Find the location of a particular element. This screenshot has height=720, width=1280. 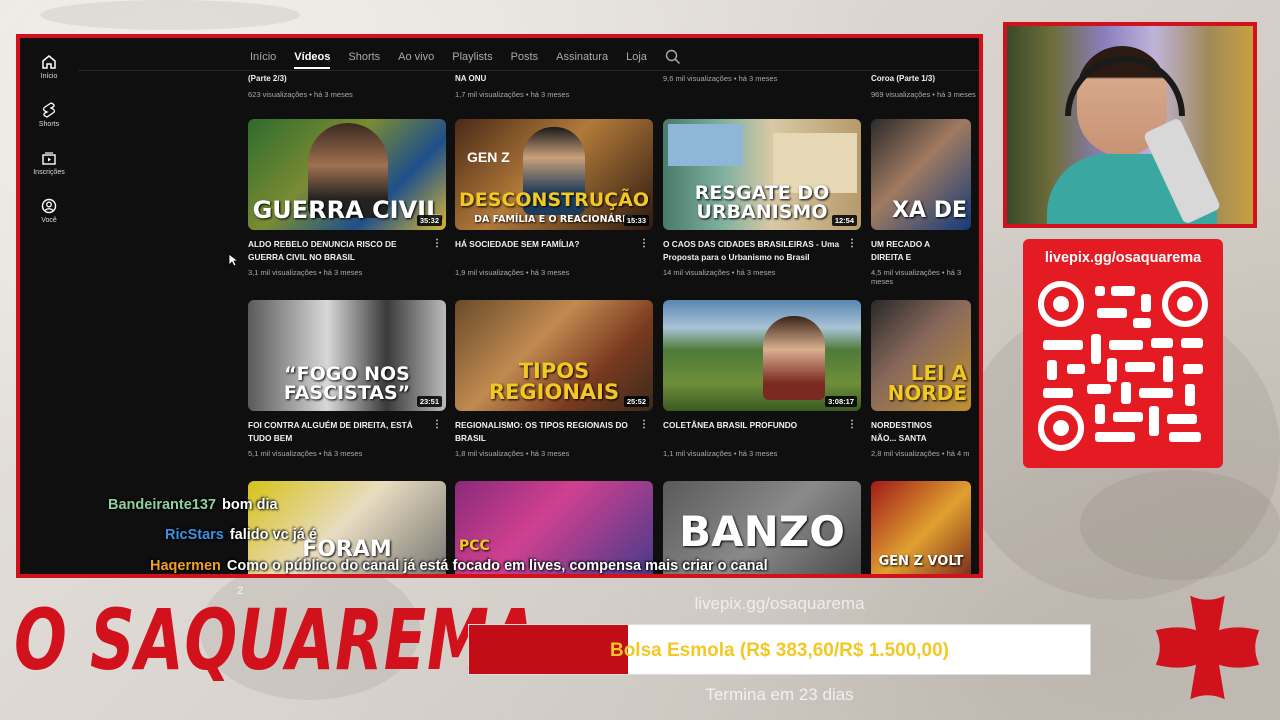

nav-shorts-label: Shorts is located at coordinates (49, 124).